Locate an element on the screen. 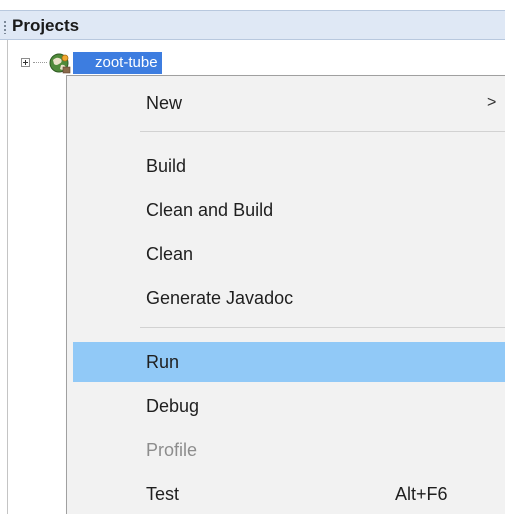 Image resolution: width=505 pixels, height=514 pixels. menu-item-label: Profile is located at coordinates (172, 450).